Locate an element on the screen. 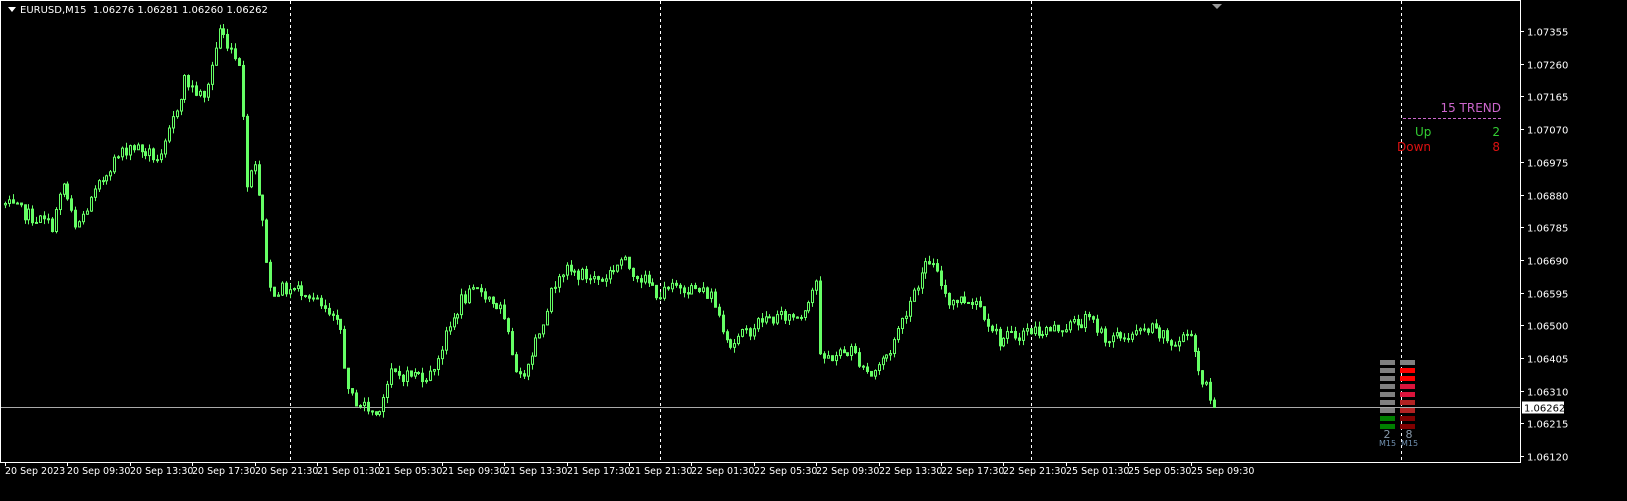  time-tick-label: 20 Sep 17:30 is located at coordinates (223, 471).